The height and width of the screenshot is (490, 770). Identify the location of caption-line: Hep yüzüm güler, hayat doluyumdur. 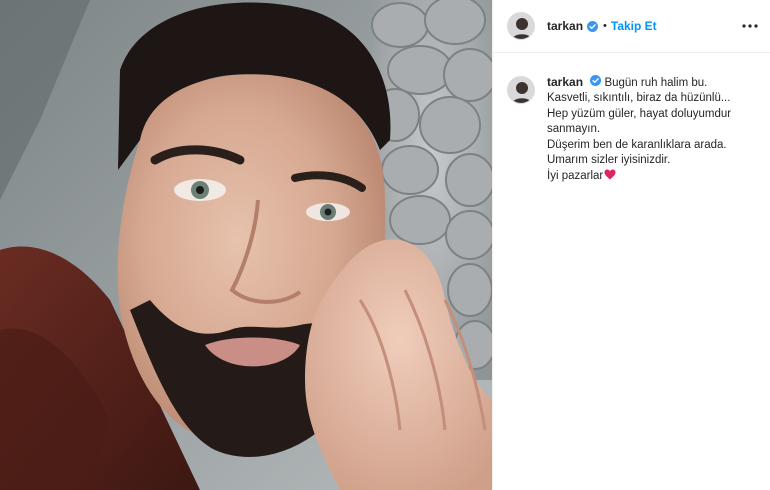
(639, 113).